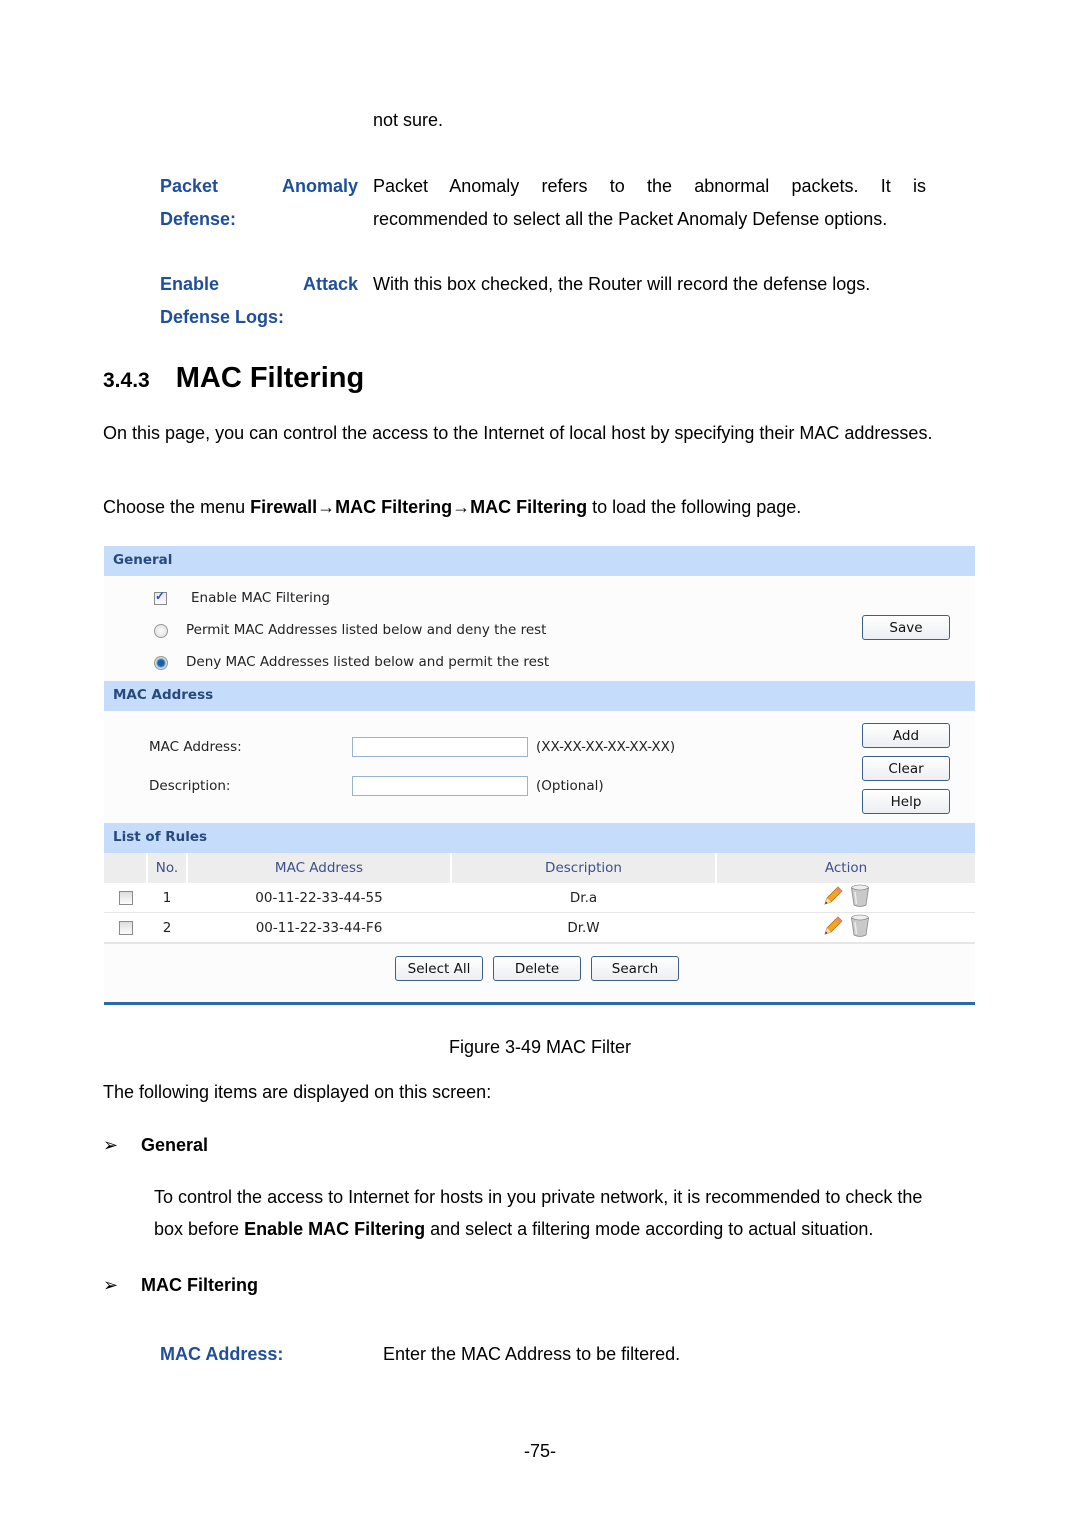  I want to click on section-heading: 3.4.3 MAC Filtering, so click(233, 378).